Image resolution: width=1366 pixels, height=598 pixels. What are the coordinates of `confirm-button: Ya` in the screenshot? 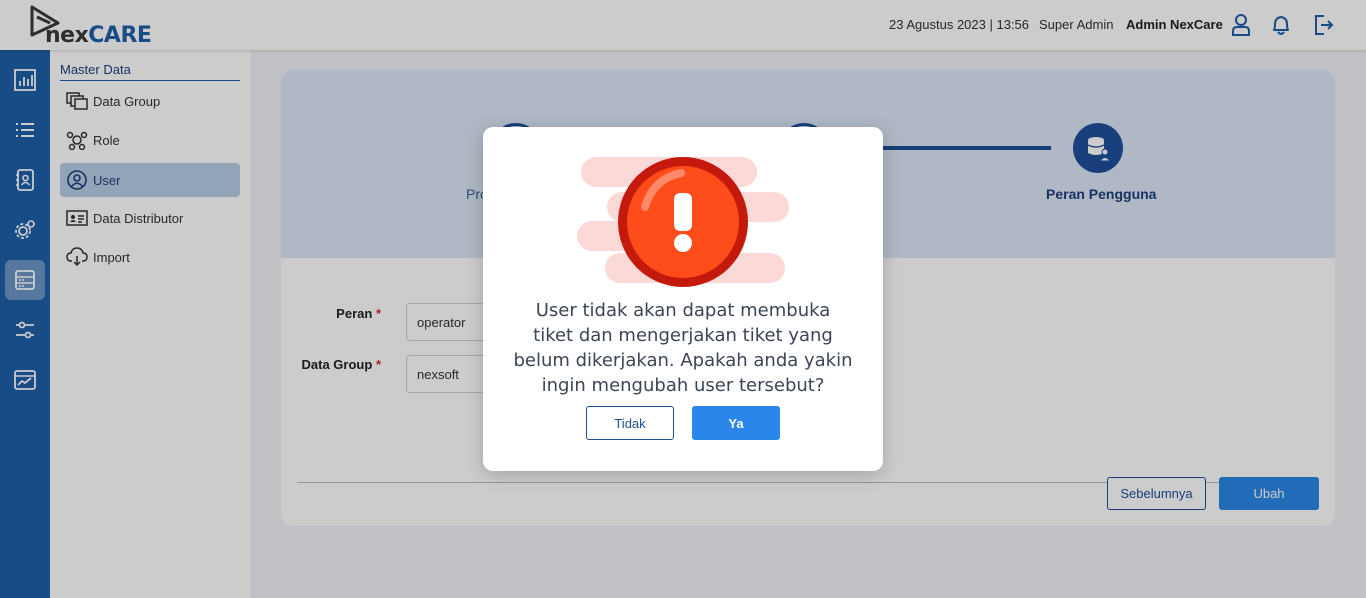 It's located at (736, 423).